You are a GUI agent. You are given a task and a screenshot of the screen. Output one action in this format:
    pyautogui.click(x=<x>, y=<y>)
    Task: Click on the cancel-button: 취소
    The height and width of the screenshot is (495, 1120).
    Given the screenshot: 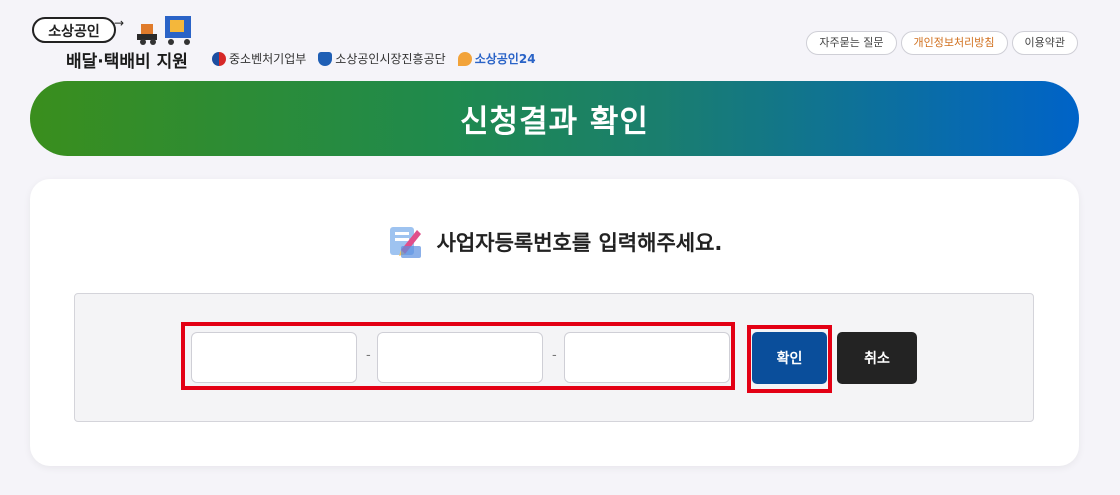 What is the action you would take?
    pyautogui.click(x=877, y=358)
    